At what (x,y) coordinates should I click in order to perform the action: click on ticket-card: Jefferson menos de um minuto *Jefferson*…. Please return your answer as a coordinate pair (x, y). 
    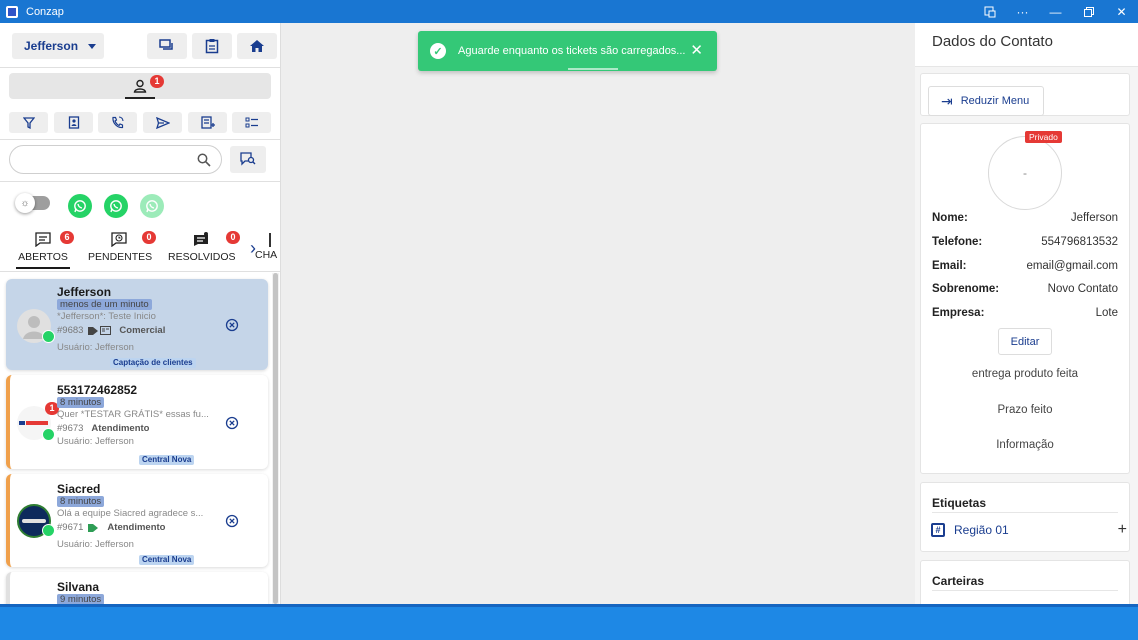
    Looking at the image, I should click on (137, 324).